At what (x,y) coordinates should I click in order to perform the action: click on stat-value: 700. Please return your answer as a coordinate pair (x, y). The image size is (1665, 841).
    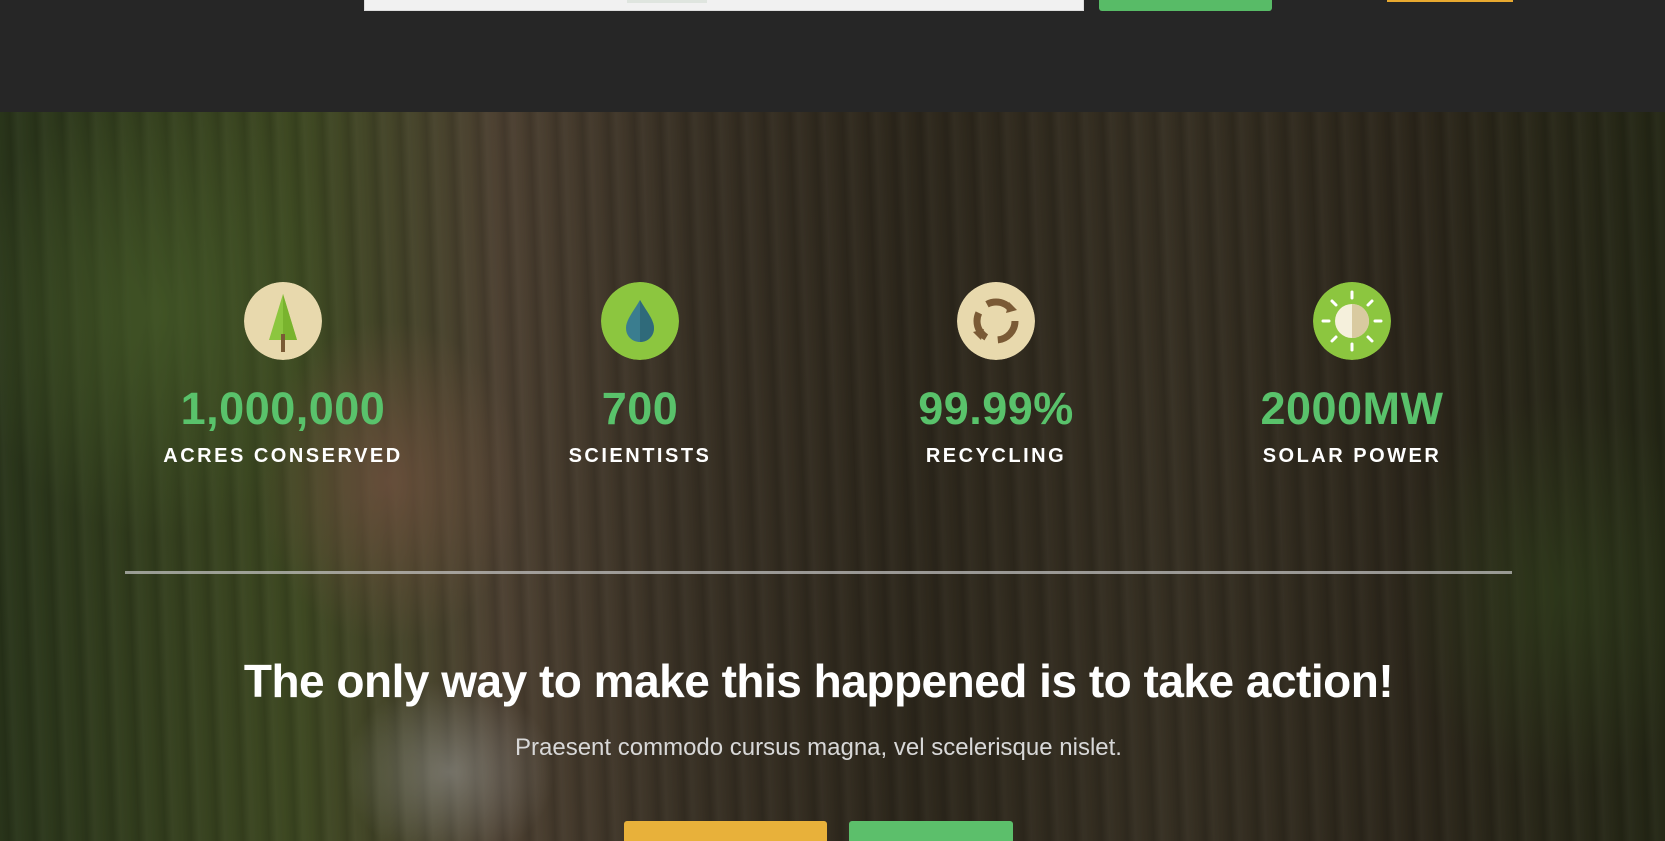
    Looking at the image, I should click on (640, 408).